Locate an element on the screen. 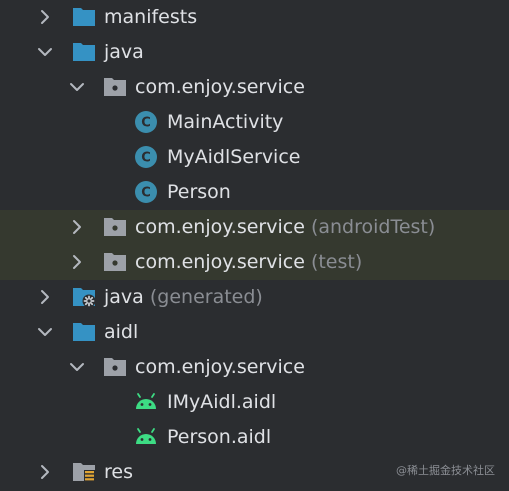  tree-row-label: aidl is located at coordinates (121, 332).